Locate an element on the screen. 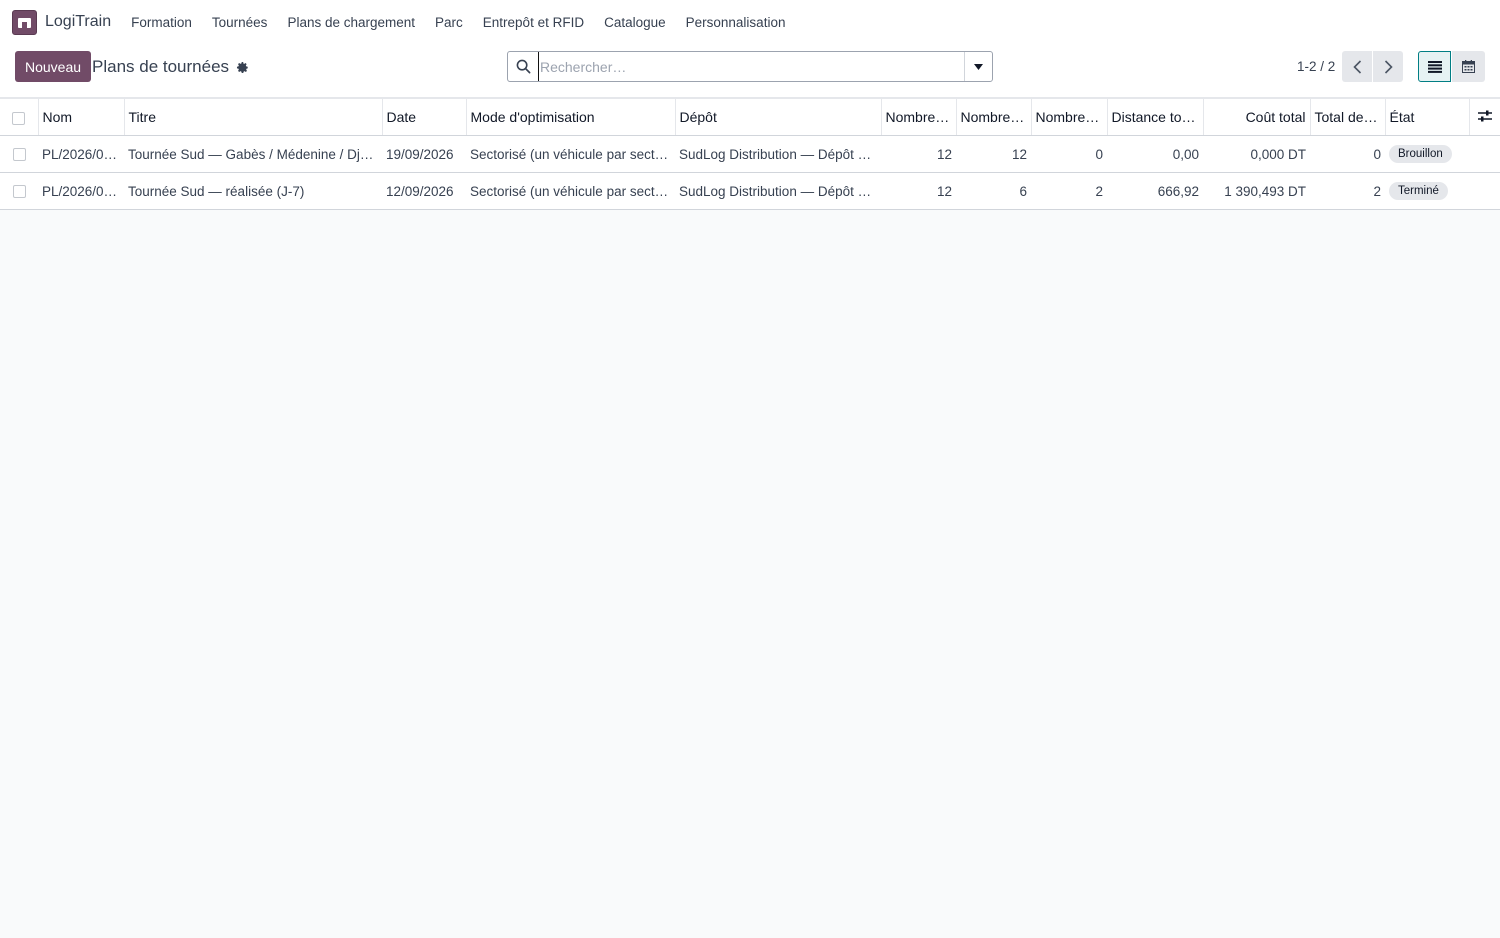 The height and width of the screenshot is (938, 1500). cell-etat: Terminé is located at coordinates (1427, 191).